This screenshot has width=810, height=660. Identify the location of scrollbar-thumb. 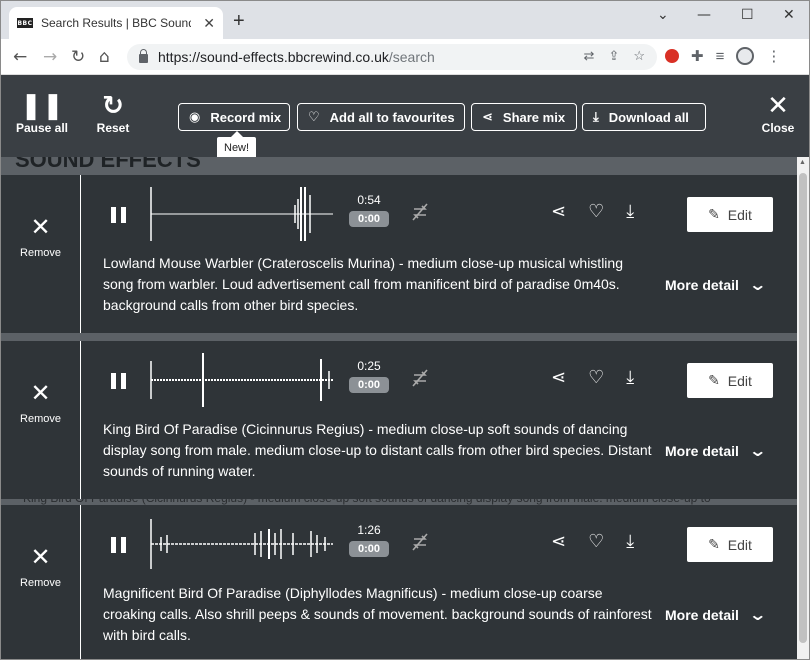
(803, 408).